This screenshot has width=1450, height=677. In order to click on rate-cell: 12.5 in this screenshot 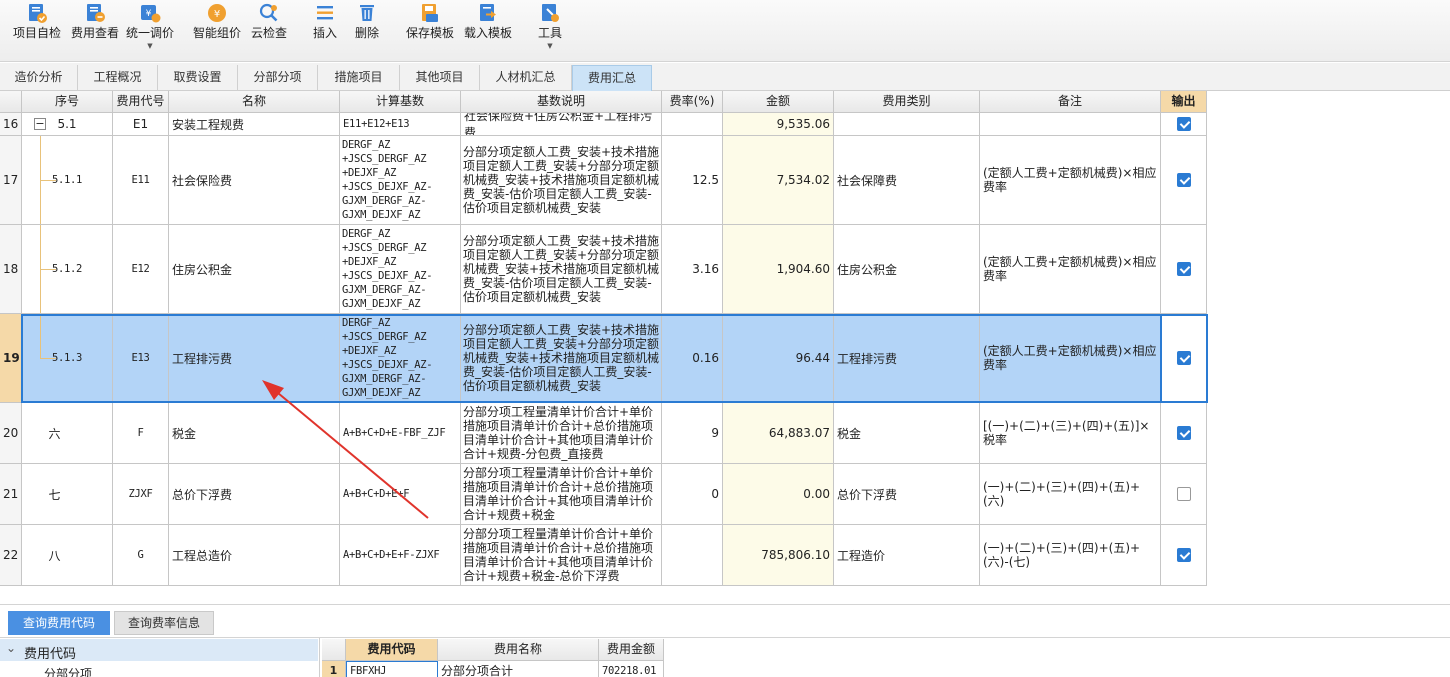, I will do `click(692, 180)`.